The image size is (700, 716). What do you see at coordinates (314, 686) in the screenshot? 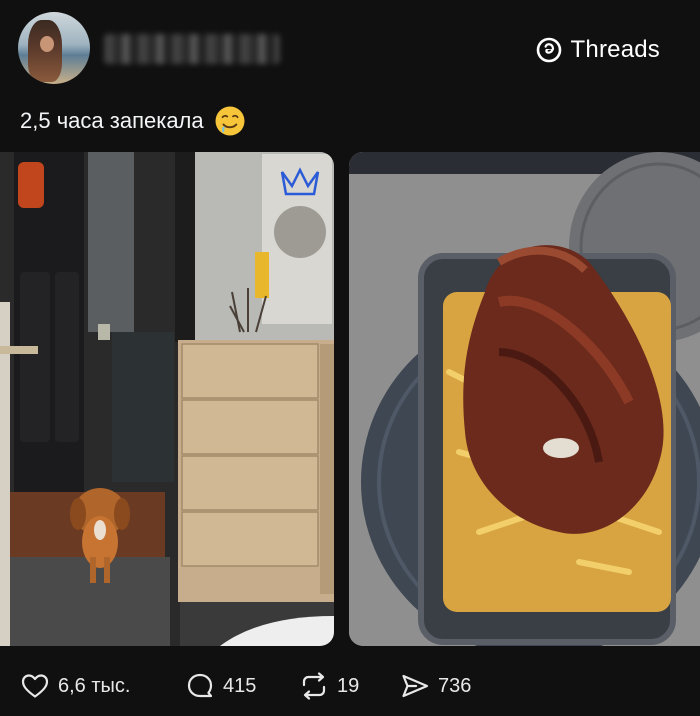
I see `repost-icon` at bounding box center [314, 686].